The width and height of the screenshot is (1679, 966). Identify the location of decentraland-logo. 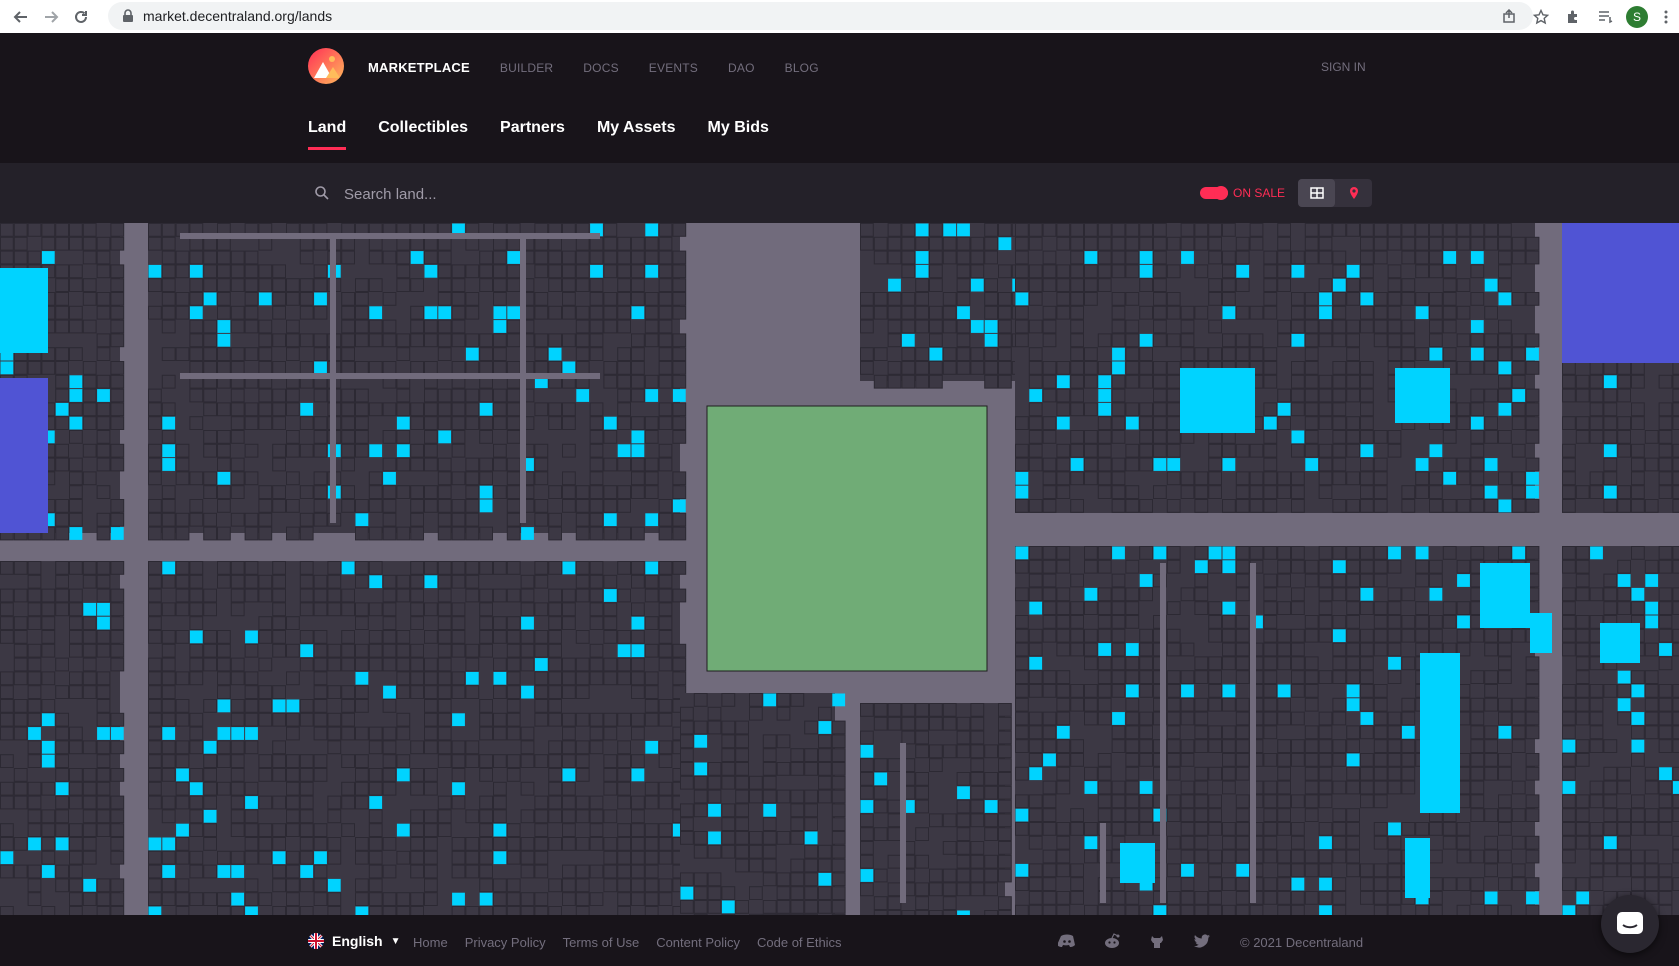
(326, 66).